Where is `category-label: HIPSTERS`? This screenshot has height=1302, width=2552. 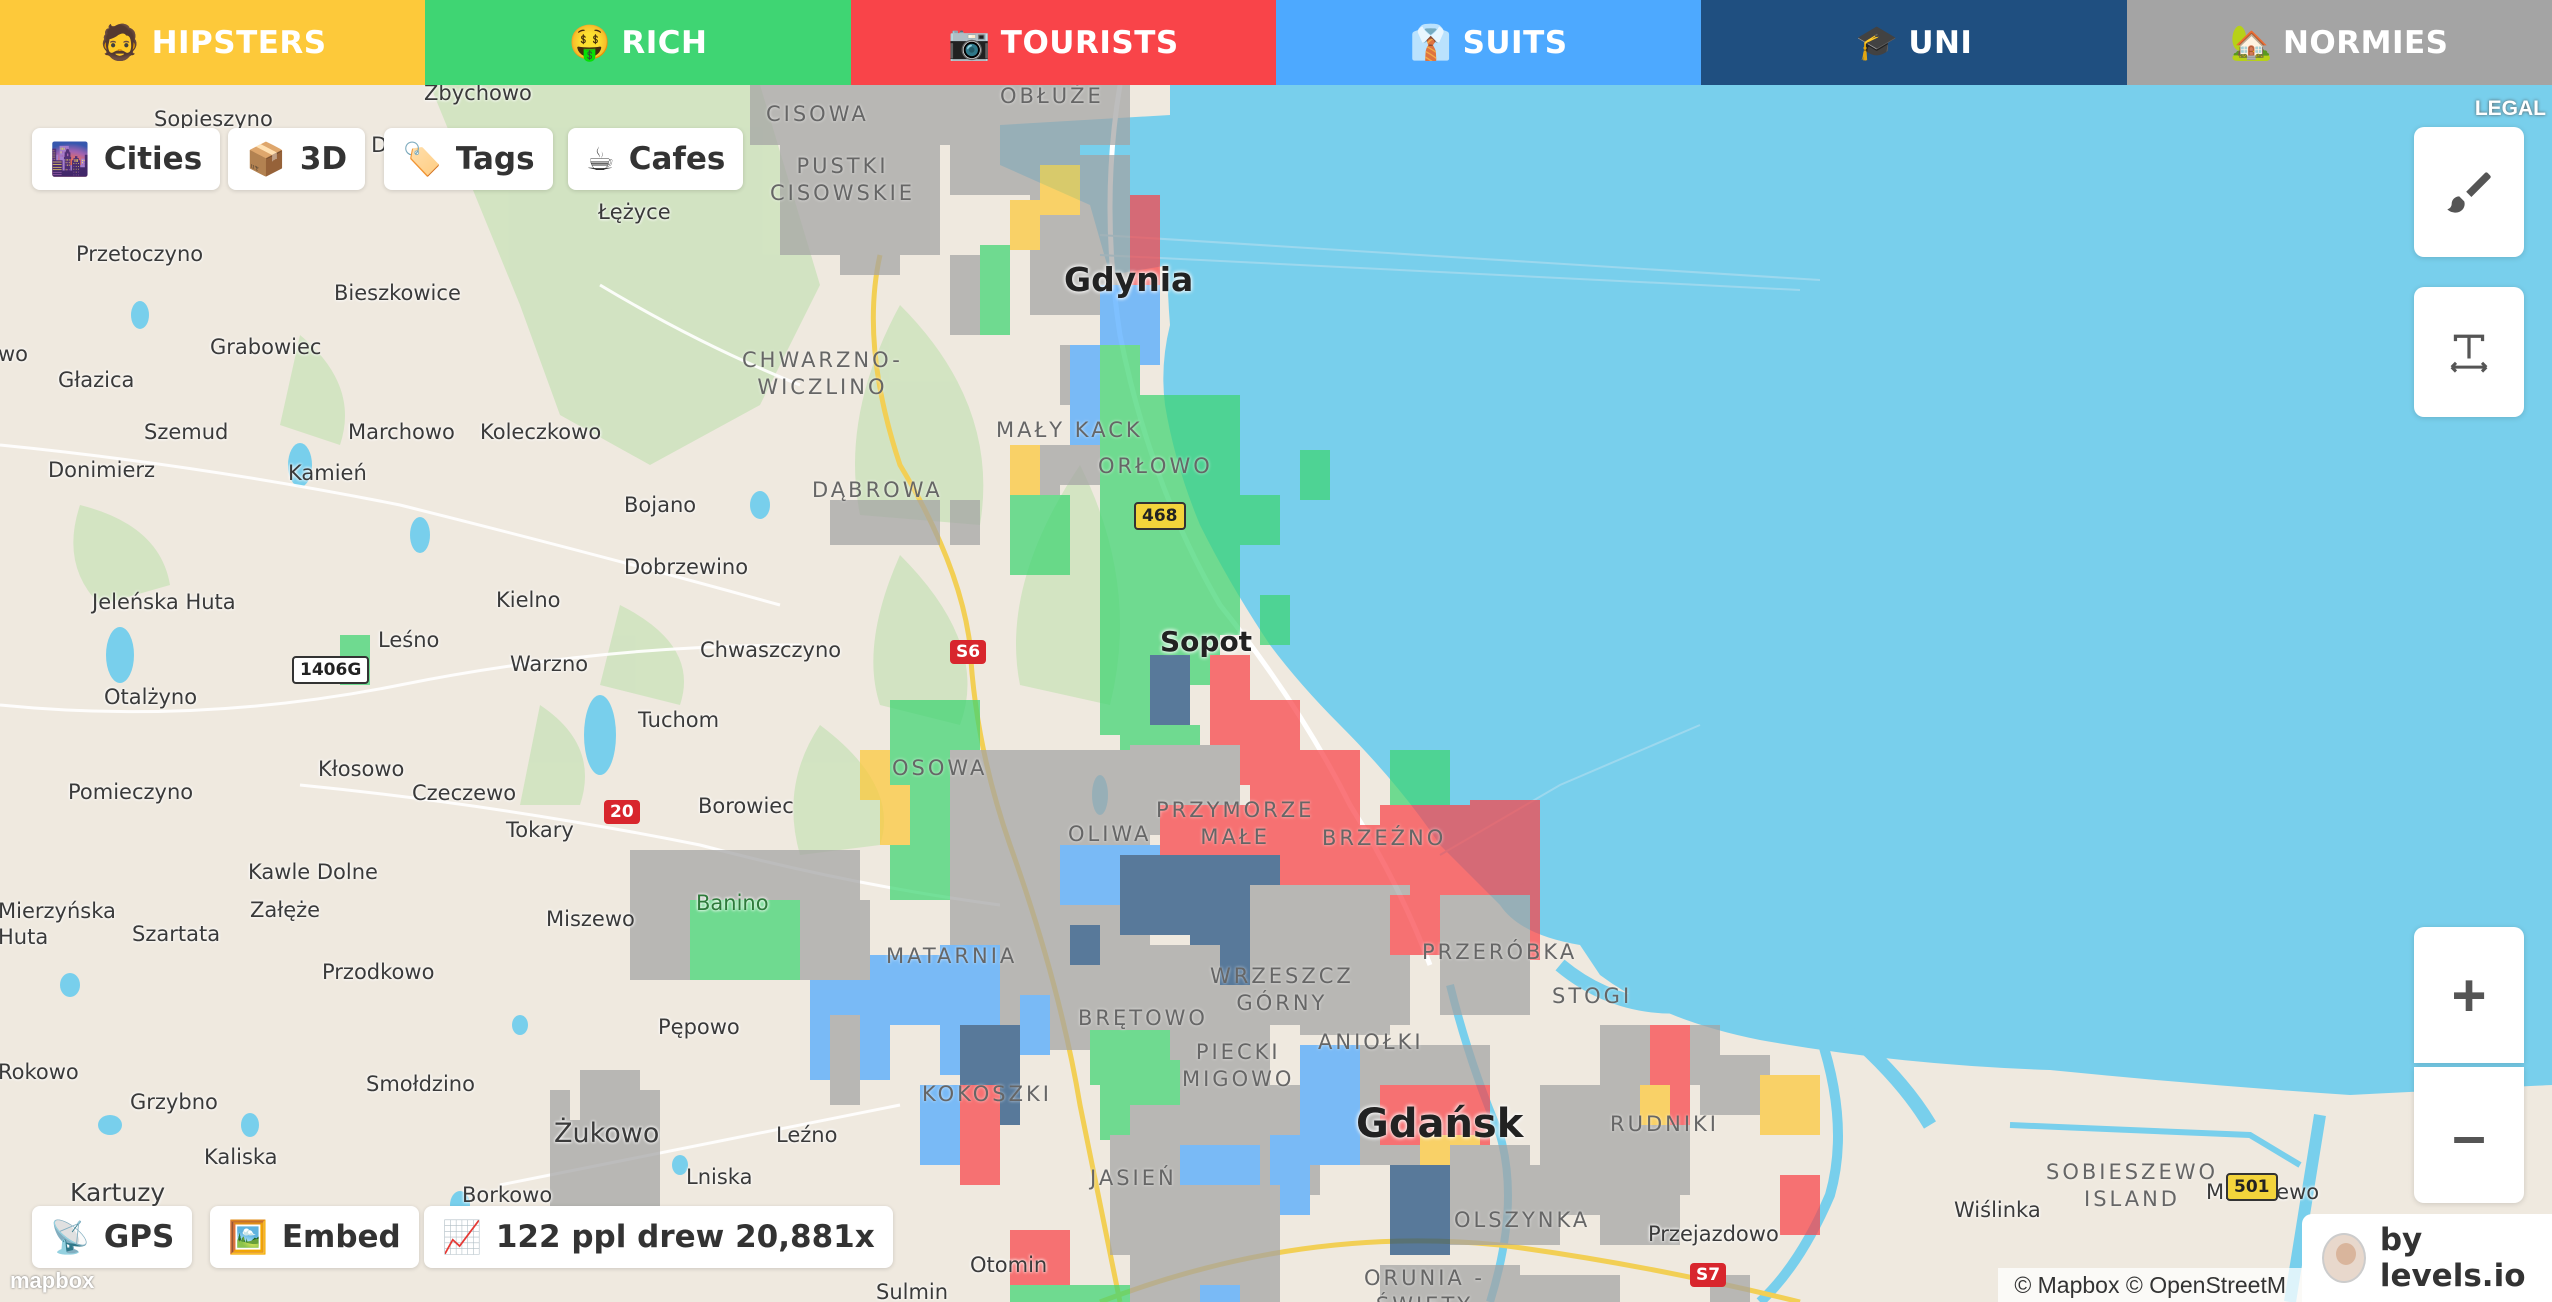 category-label: HIPSTERS is located at coordinates (239, 42).